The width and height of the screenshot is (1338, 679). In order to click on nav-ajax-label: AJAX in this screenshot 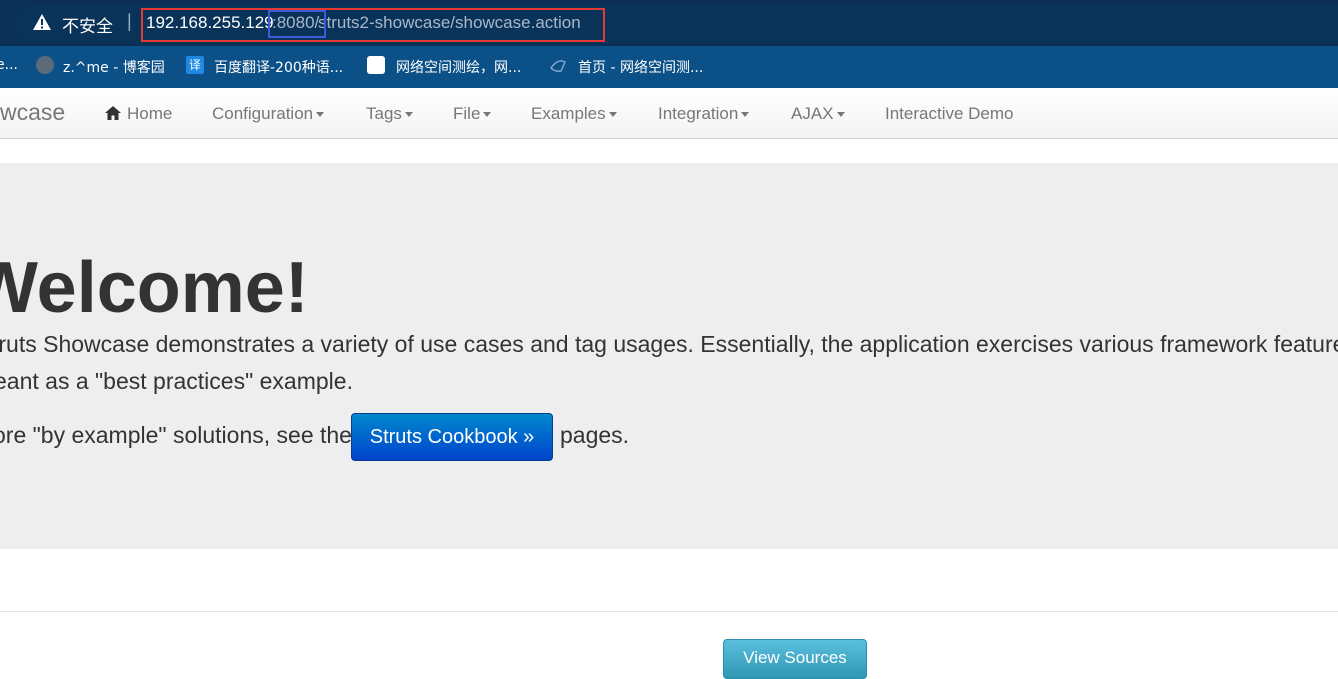, I will do `click(812, 113)`.